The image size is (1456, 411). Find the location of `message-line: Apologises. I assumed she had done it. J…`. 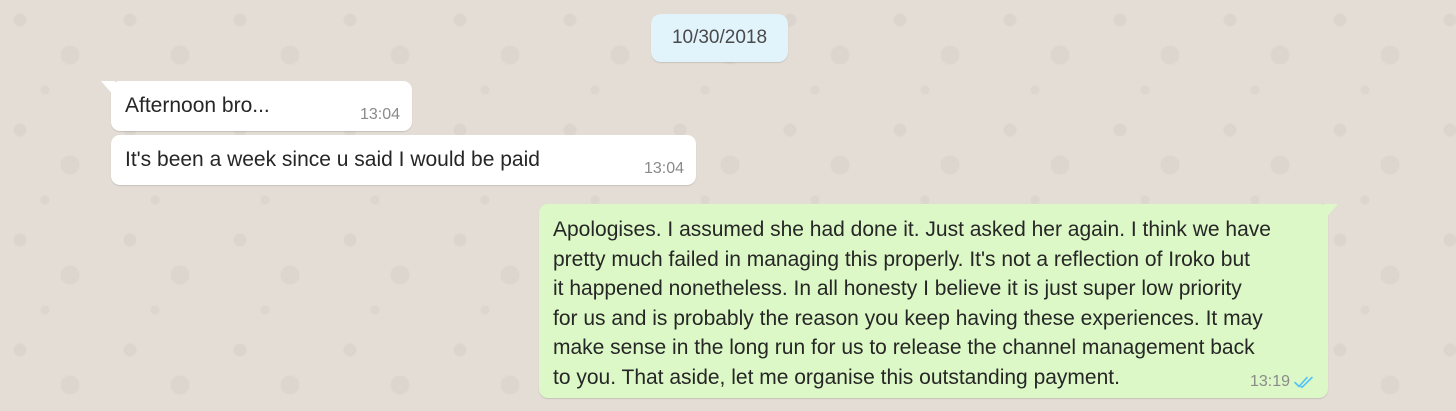

message-line: Apologises. I assumed she had done it. J… is located at coordinates (912, 229).